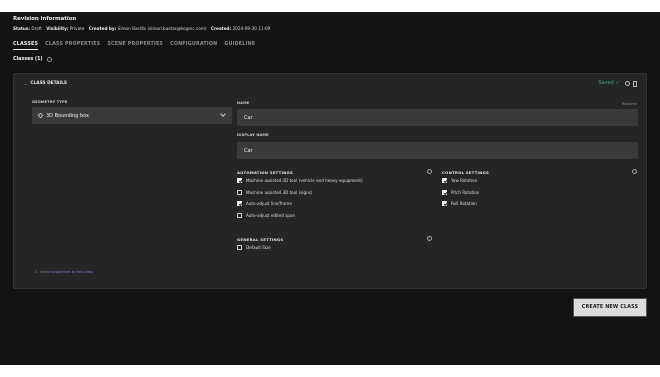  Describe the element at coordinates (223, 114) in the screenshot. I see `chevron-down-icon` at that location.